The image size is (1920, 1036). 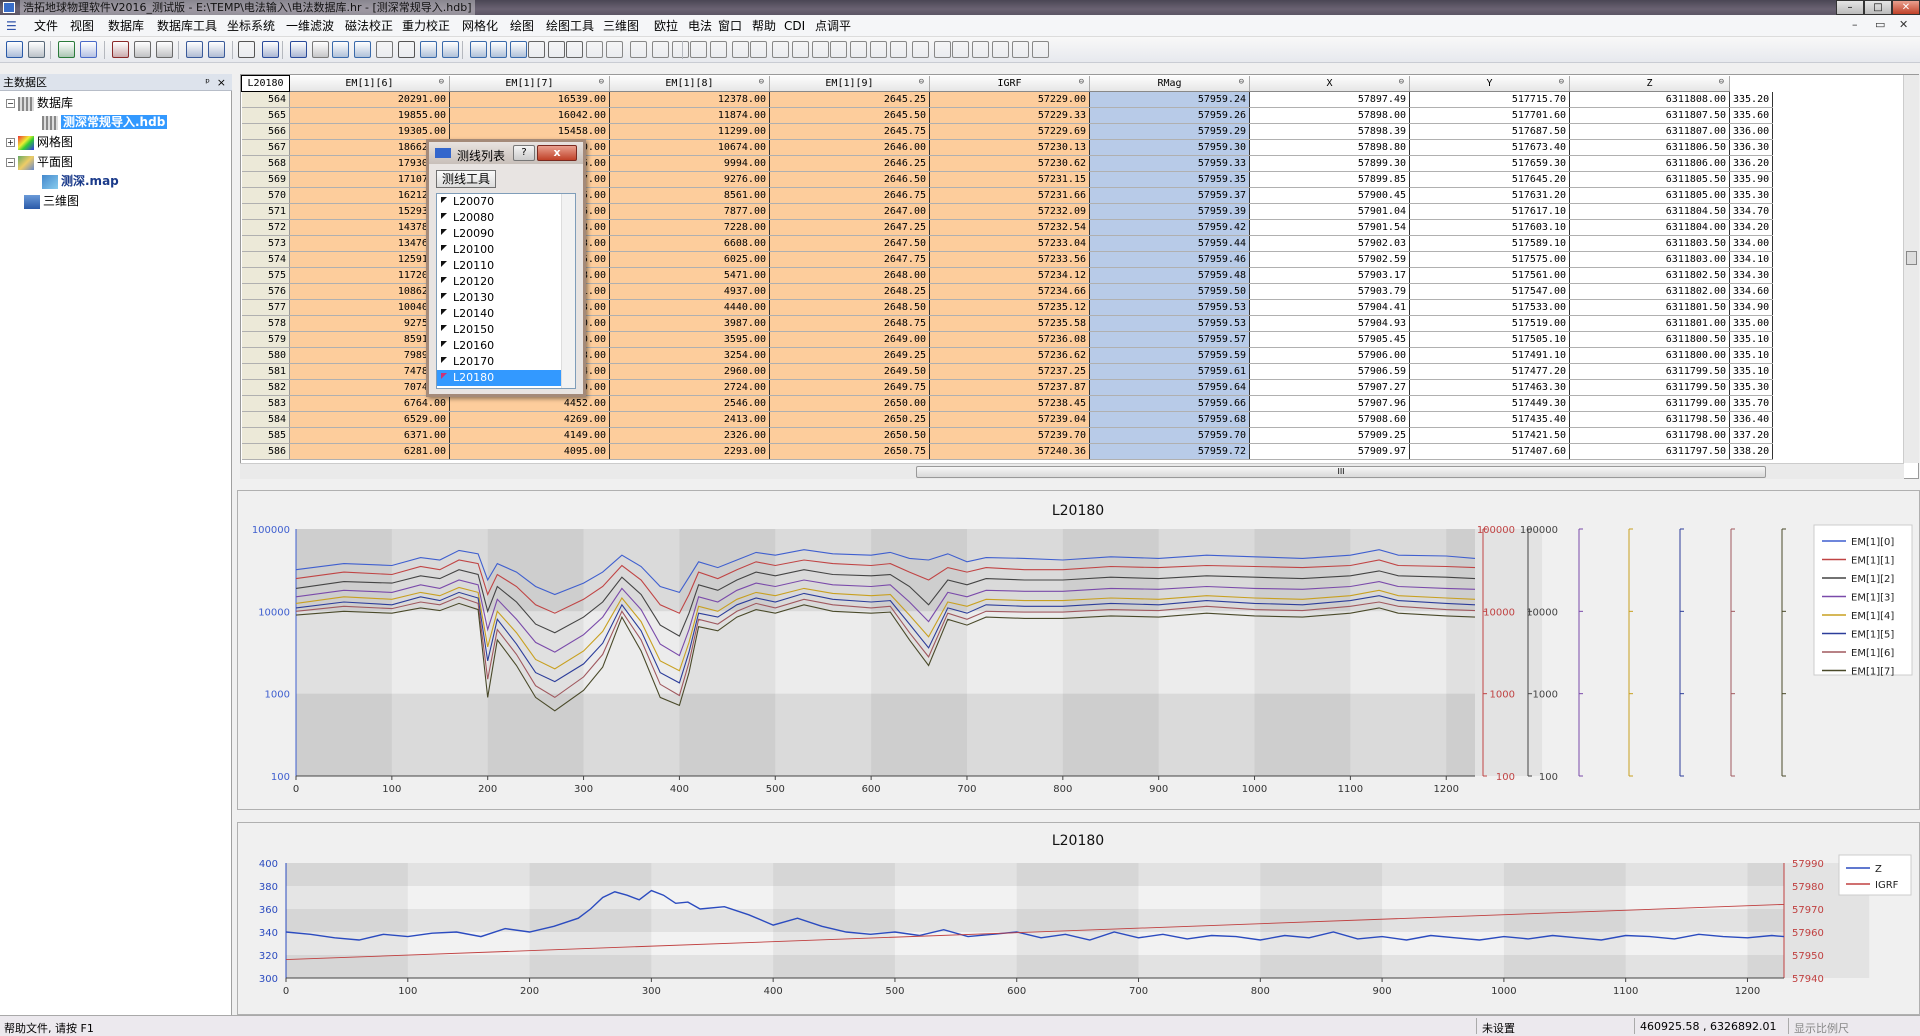 What do you see at coordinates (1169, 227) in the screenshot?
I see `table-cell: 57959.42` at bounding box center [1169, 227].